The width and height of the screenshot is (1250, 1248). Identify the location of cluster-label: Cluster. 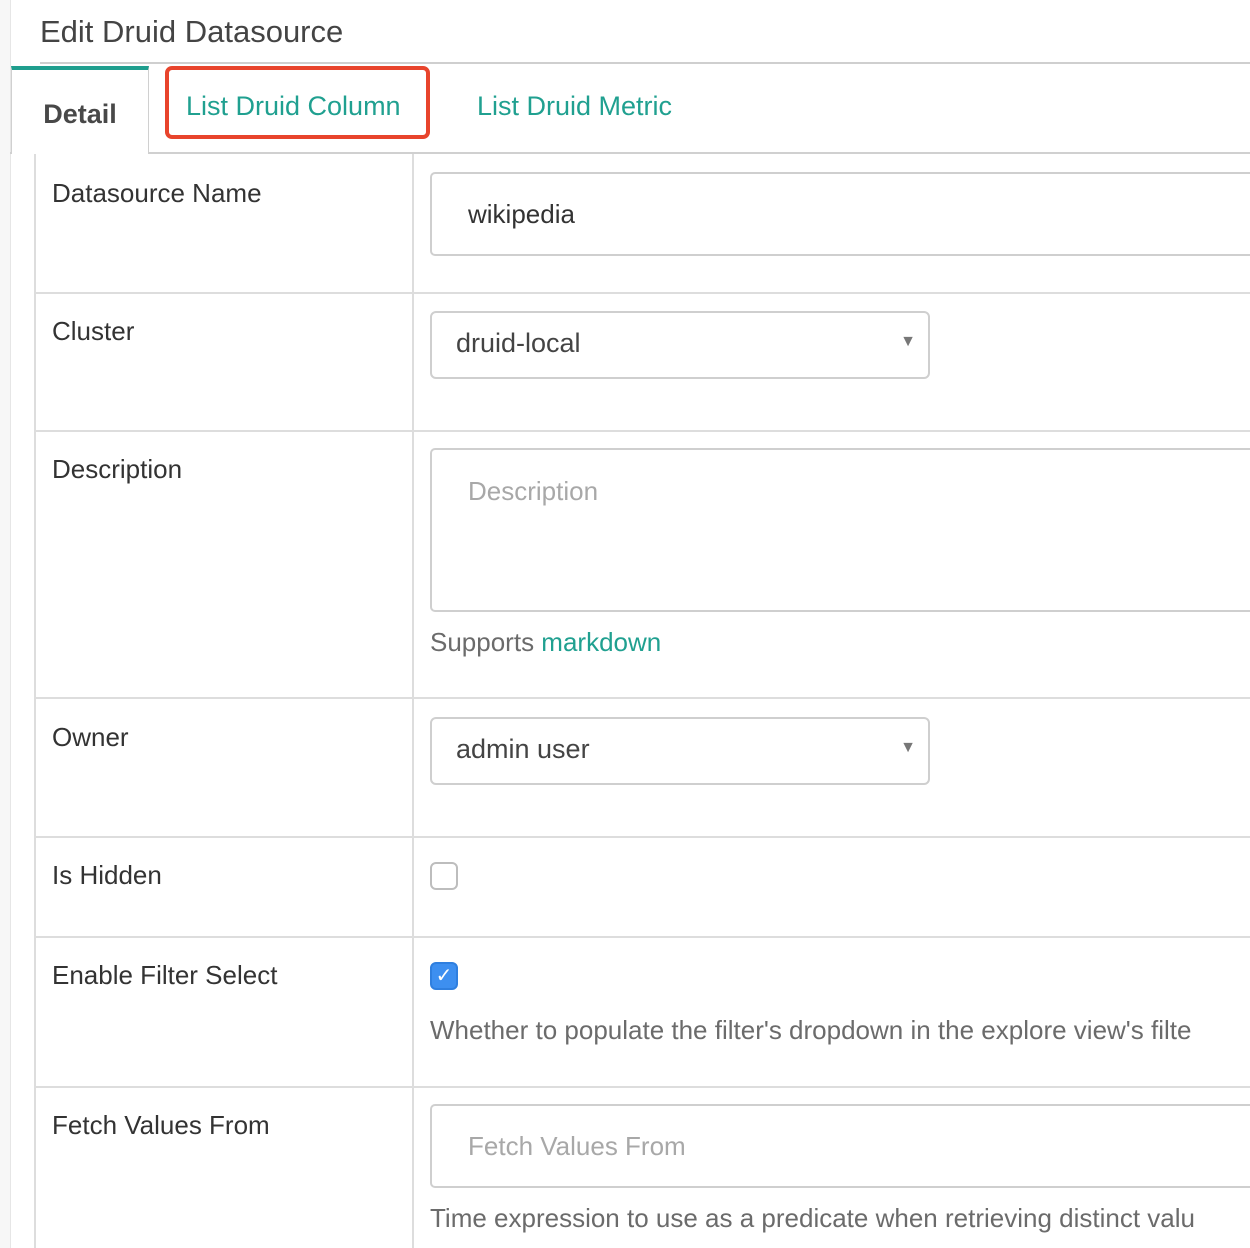
(93, 331).